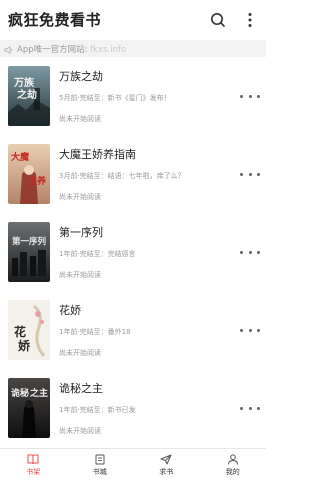 The width and height of the screenshot is (320, 480). Describe the element at coordinates (33, 472) in the screenshot. I see `tab-label: 书架` at that location.